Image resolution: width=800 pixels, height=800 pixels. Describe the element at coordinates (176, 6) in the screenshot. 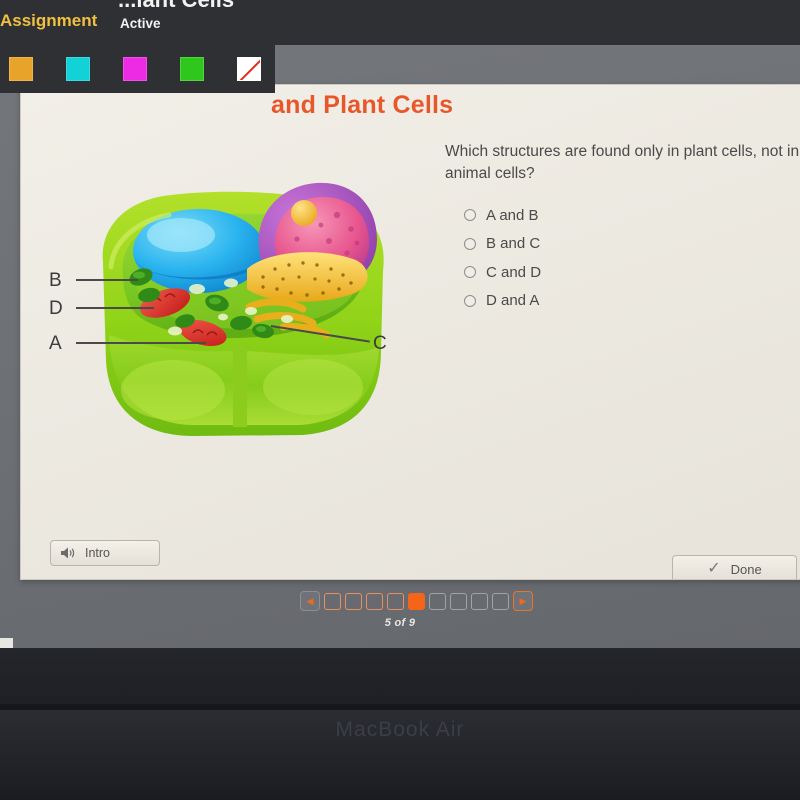

I see `overlay-window-title: ...lant Cells` at that location.